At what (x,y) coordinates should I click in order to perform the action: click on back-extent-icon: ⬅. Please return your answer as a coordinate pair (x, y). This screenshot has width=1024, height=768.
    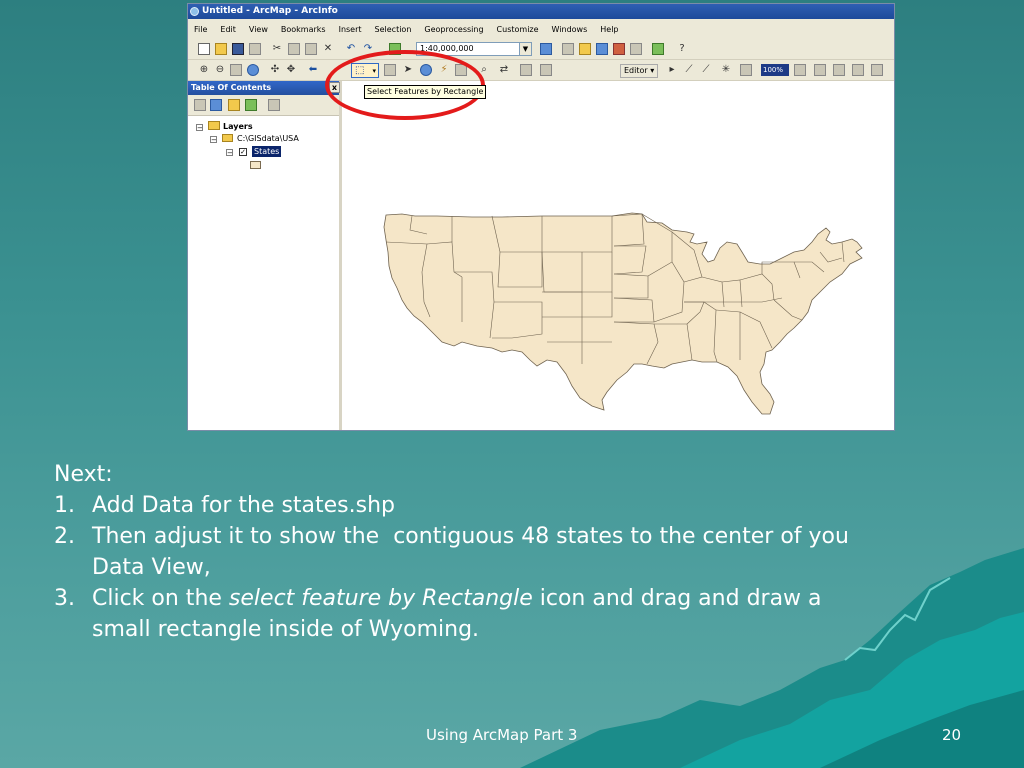
    Looking at the image, I should click on (313, 70).